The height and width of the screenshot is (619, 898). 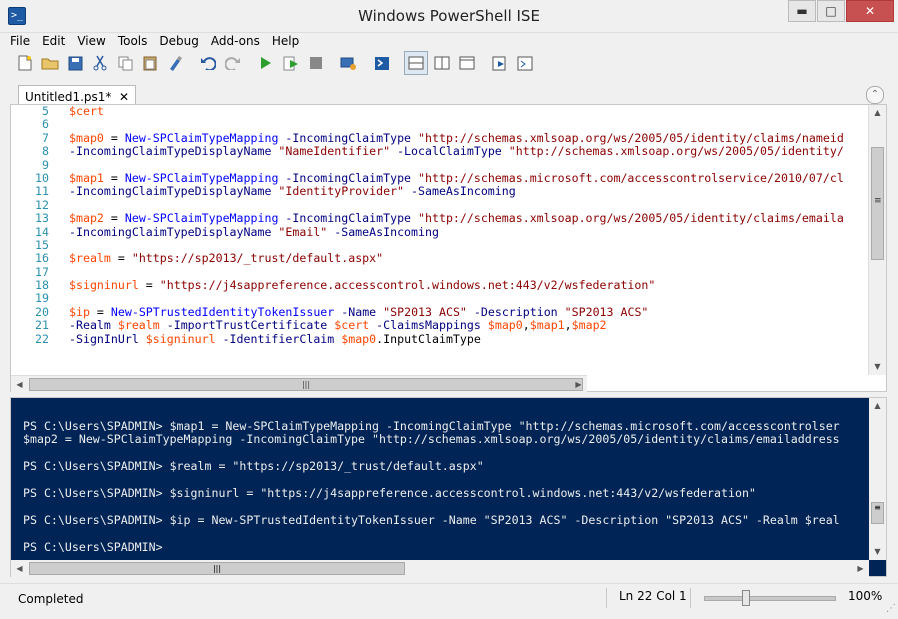 I want to click on code-line: 9, so click(x=440, y=165).